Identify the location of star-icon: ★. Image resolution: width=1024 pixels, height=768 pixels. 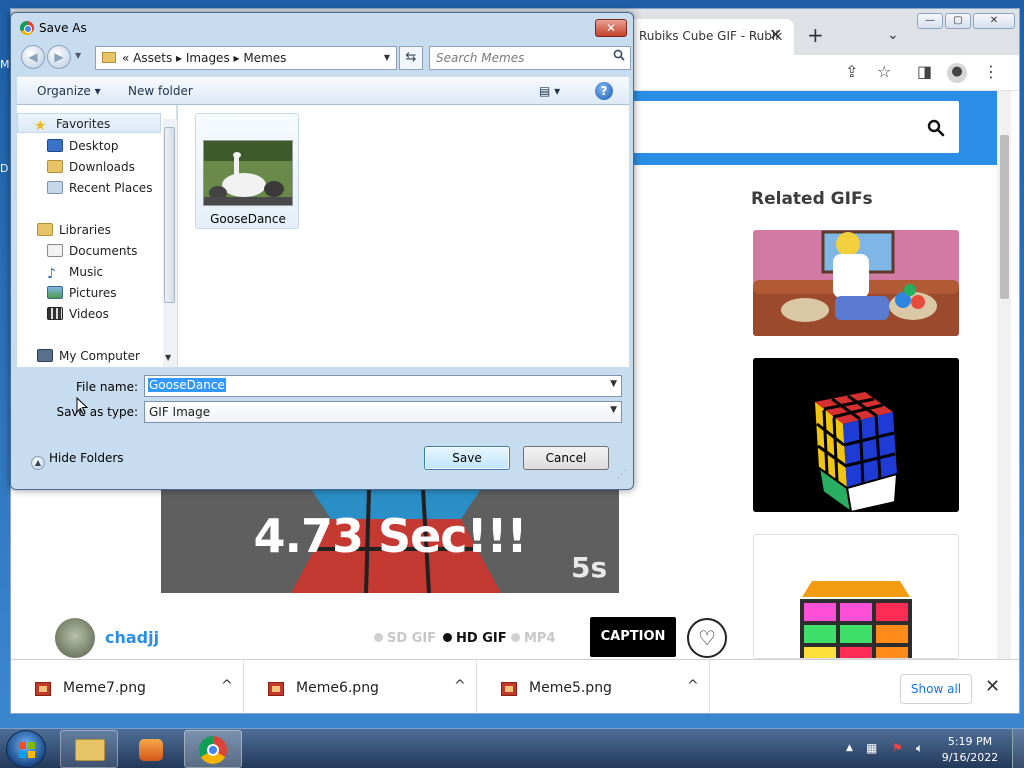
(40, 126).